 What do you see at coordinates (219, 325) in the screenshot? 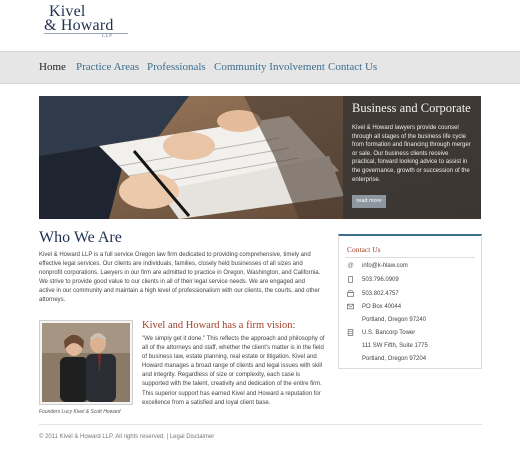
I see `vision-heading: Kivel and Howard has a firm vision:` at bounding box center [219, 325].